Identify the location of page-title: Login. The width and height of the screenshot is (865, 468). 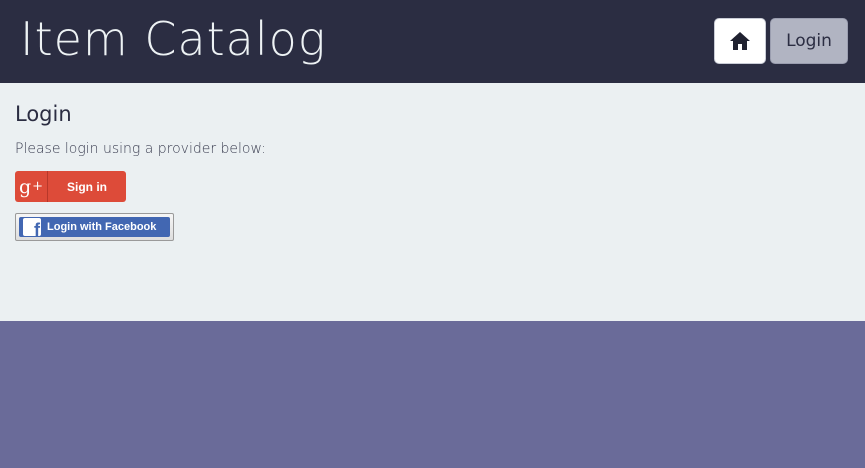
(43, 114).